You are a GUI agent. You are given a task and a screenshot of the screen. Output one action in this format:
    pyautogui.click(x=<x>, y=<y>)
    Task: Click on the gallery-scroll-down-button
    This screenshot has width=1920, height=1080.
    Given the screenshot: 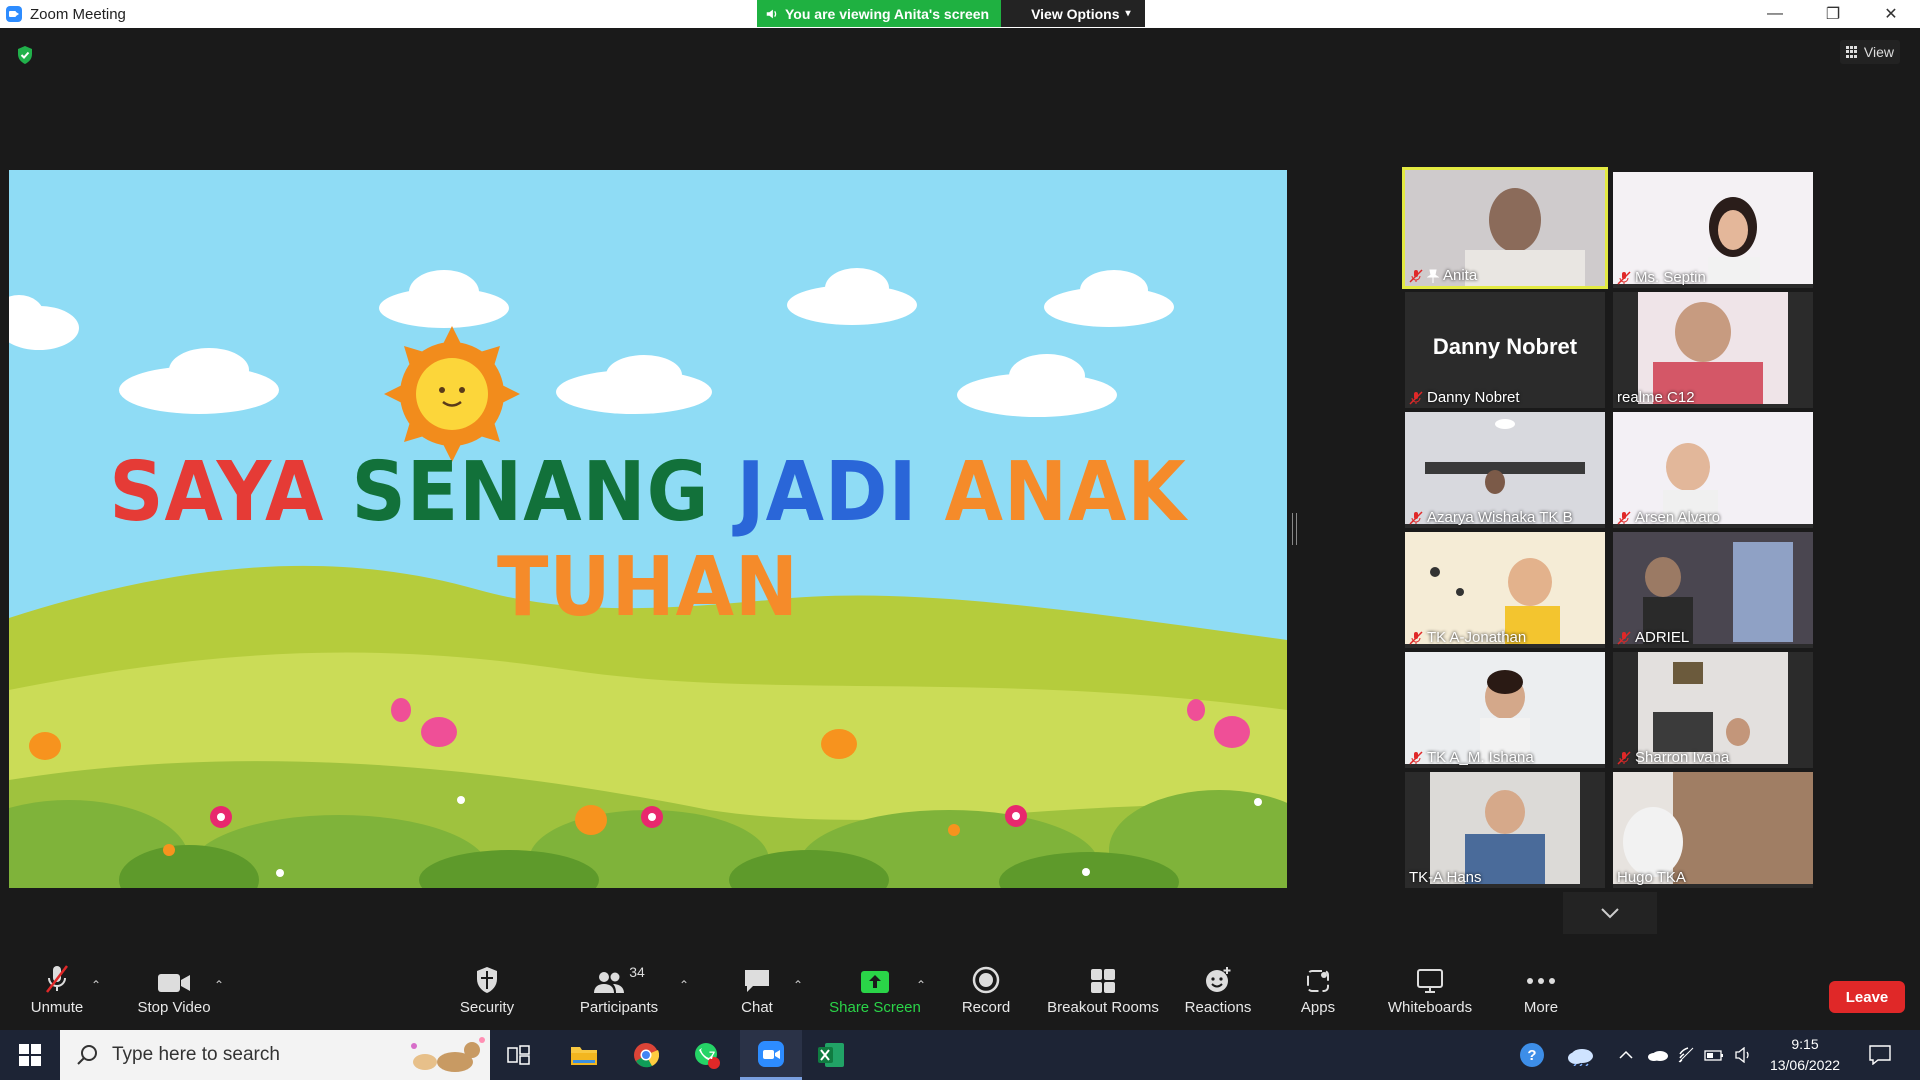 What is the action you would take?
    pyautogui.click(x=1610, y=913)
    